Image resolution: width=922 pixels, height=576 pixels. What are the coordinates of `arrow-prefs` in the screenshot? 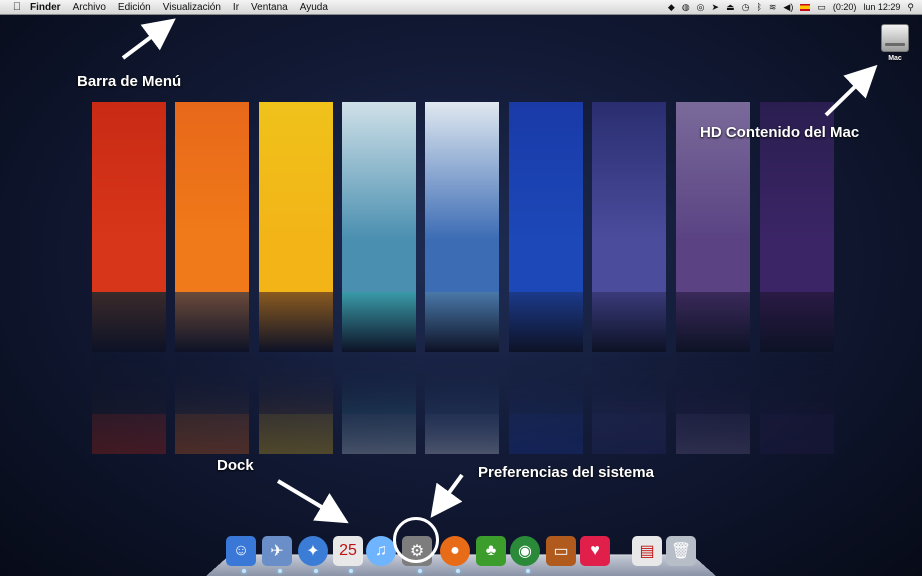 It's located at (447, 495).